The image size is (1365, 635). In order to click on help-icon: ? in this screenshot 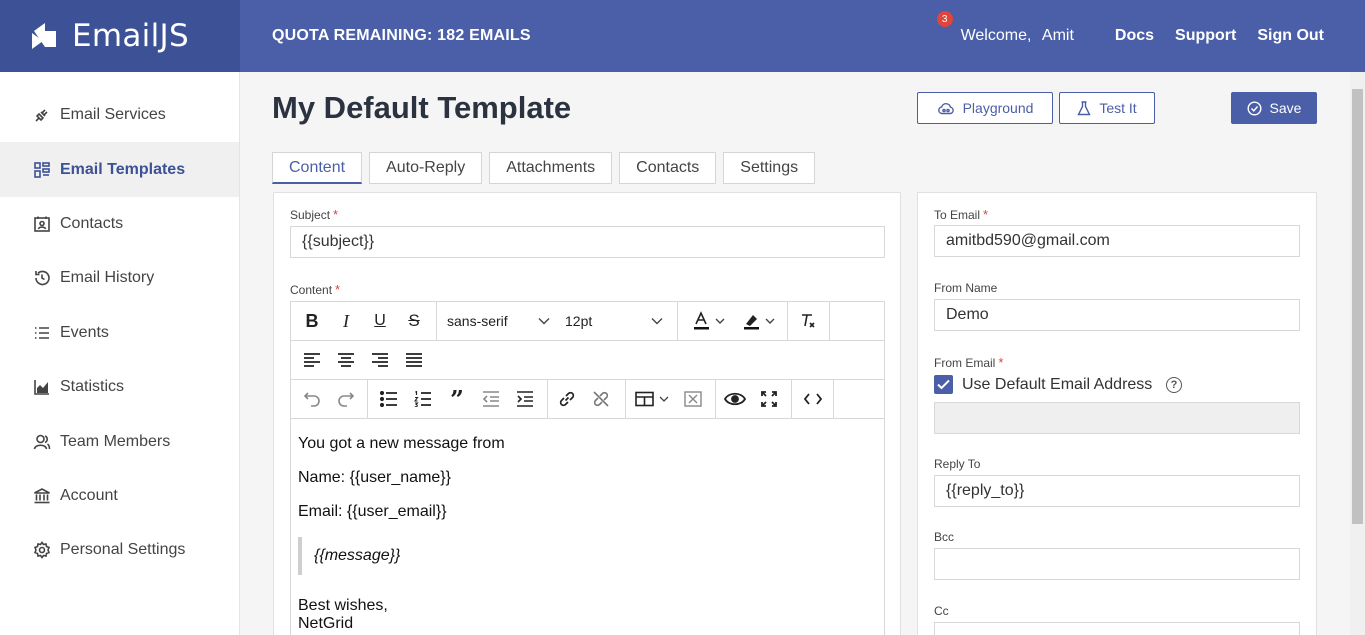, I will do `click(1174, 385)`.